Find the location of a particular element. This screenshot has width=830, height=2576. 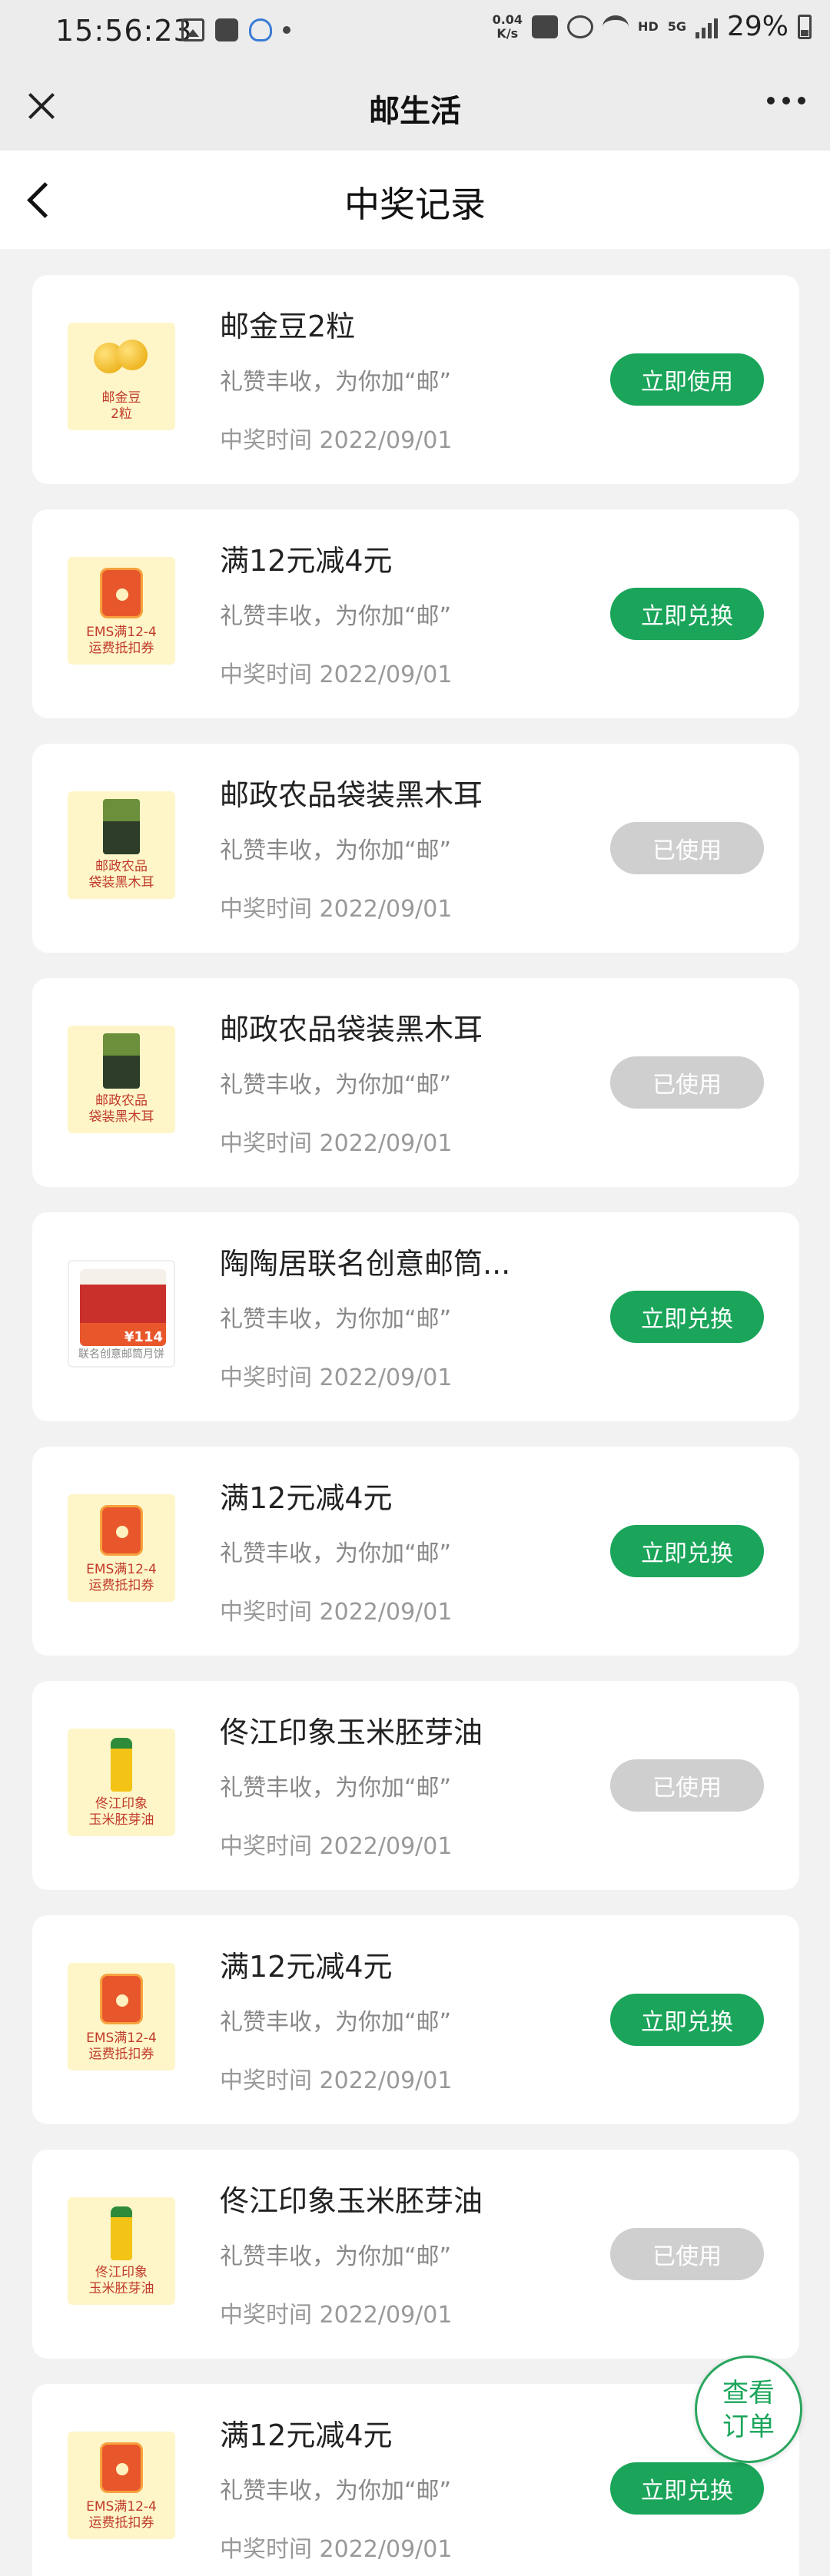

network-speed-unit: K/s is located at coordinates (507, 33).